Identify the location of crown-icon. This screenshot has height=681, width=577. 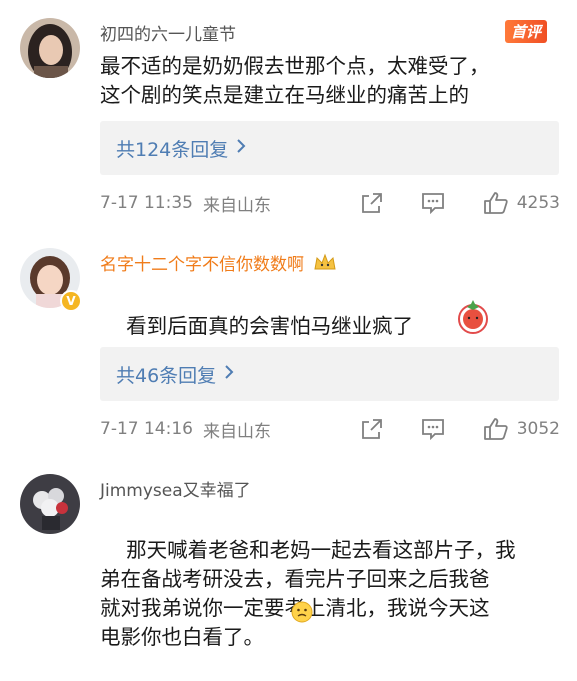
(325, 265).